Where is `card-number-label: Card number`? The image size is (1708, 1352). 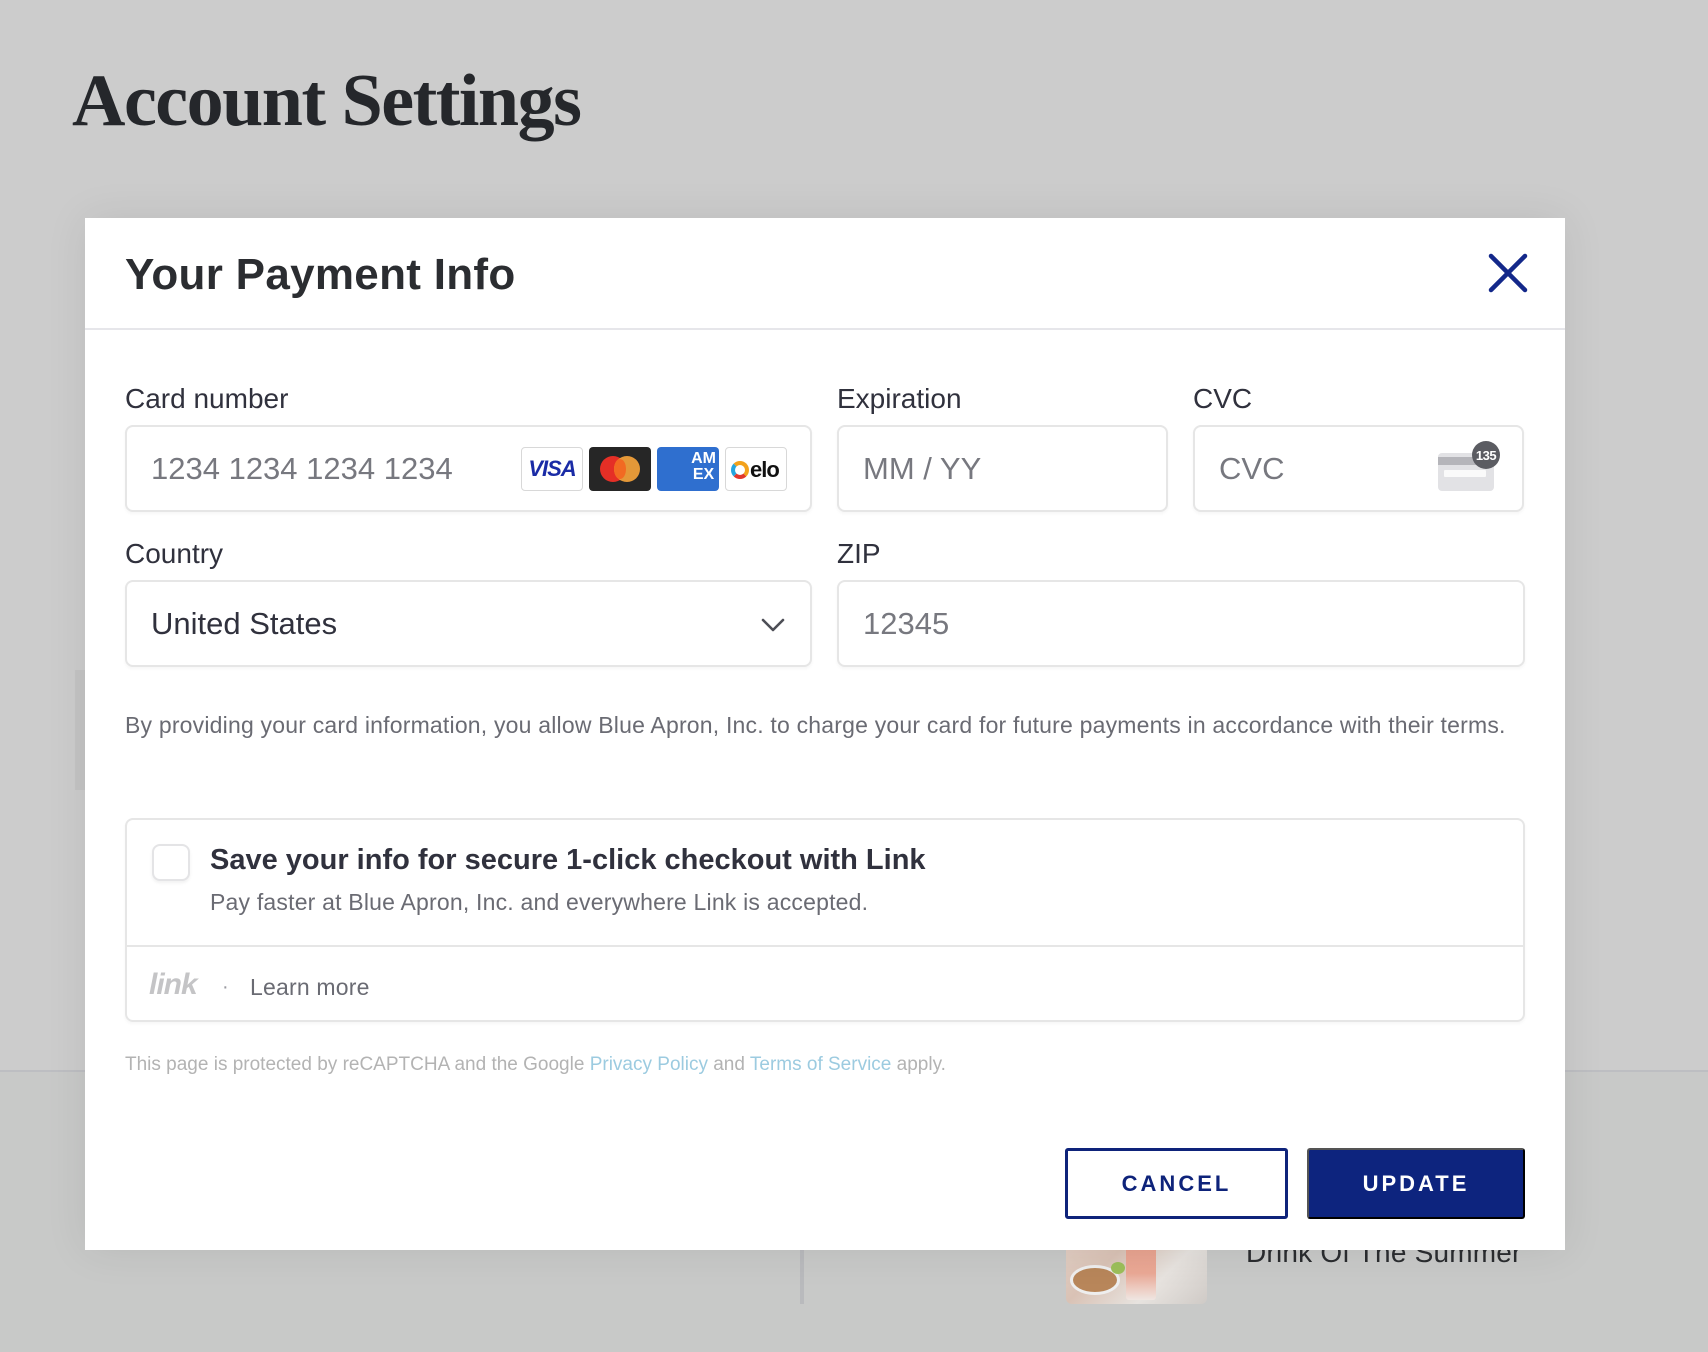
card-number-label: Card number is located at coordinates (207, 398).